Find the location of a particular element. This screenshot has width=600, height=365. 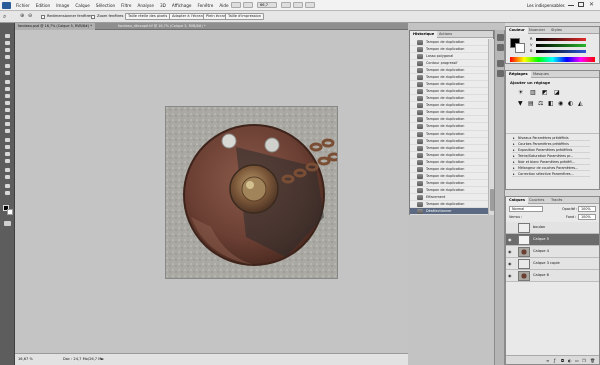

brightness-icon: ☀ is located at coordinates (520, 92).